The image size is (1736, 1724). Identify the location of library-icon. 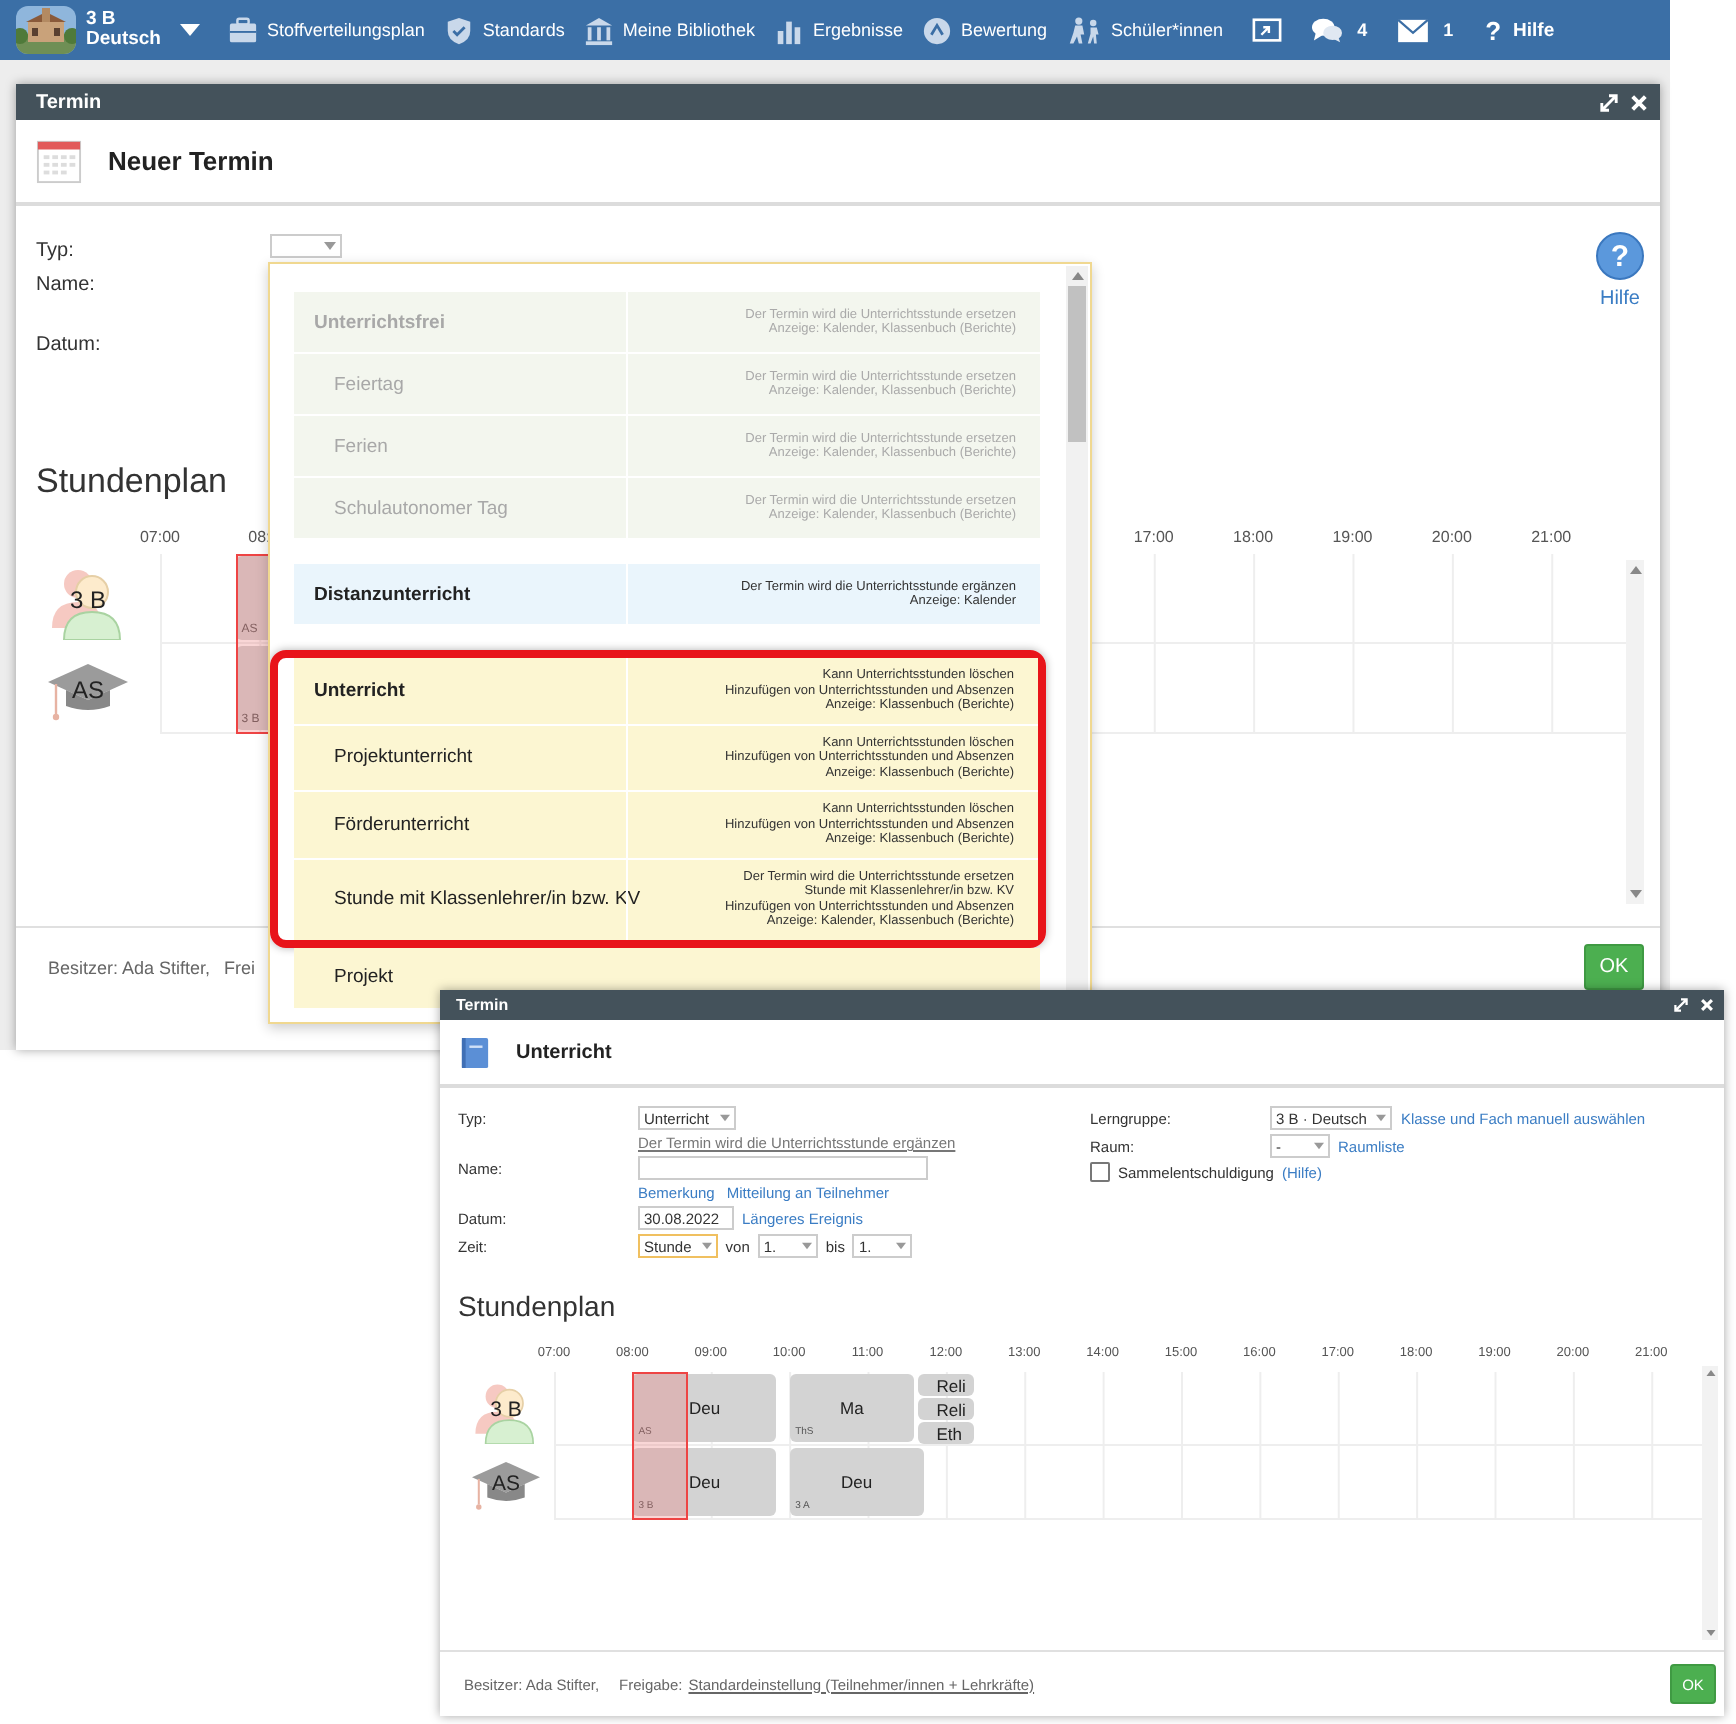
(599, 30).